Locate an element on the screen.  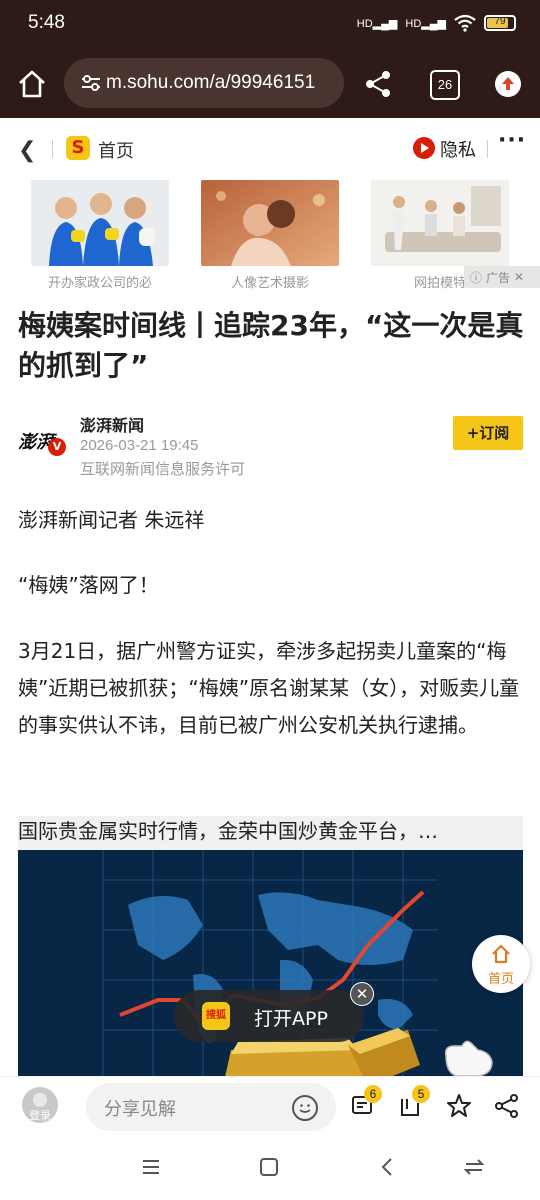
ad-image-models is located at coordinates (440, 223).